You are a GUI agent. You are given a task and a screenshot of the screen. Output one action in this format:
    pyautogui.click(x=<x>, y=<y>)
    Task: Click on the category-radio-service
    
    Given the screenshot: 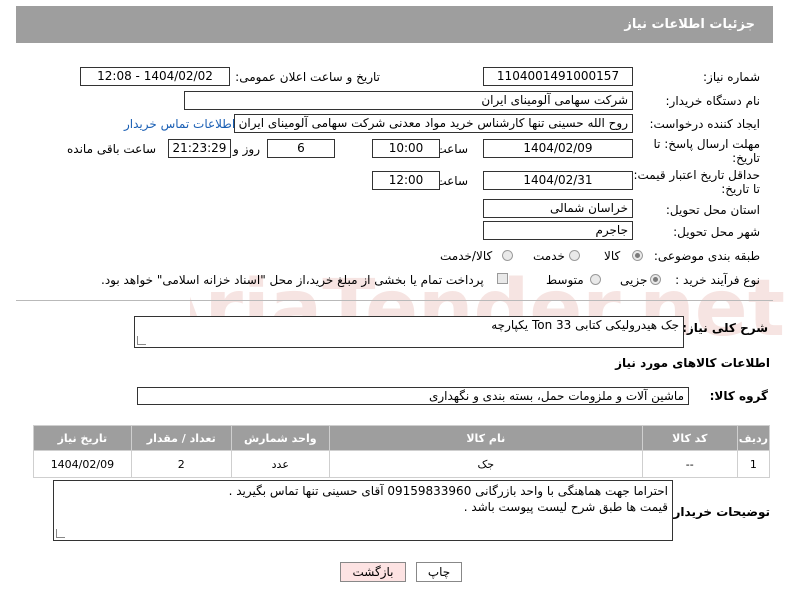 What is the action you would take?
    pyautogui.click(x=574, y=255)
    